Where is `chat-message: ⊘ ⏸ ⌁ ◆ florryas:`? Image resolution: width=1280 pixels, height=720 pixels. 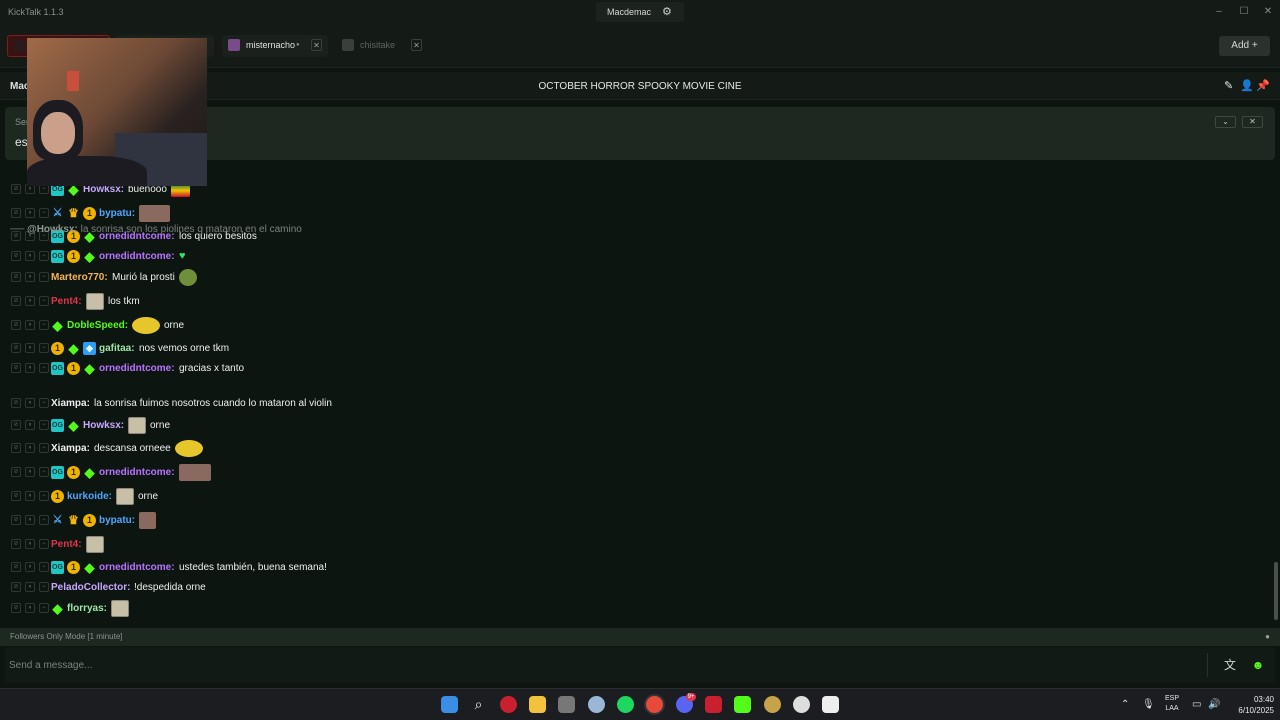 chat-message: ⊘ ⏸ ⌁ ◆ florryas: is located at coordinates (635, 609).